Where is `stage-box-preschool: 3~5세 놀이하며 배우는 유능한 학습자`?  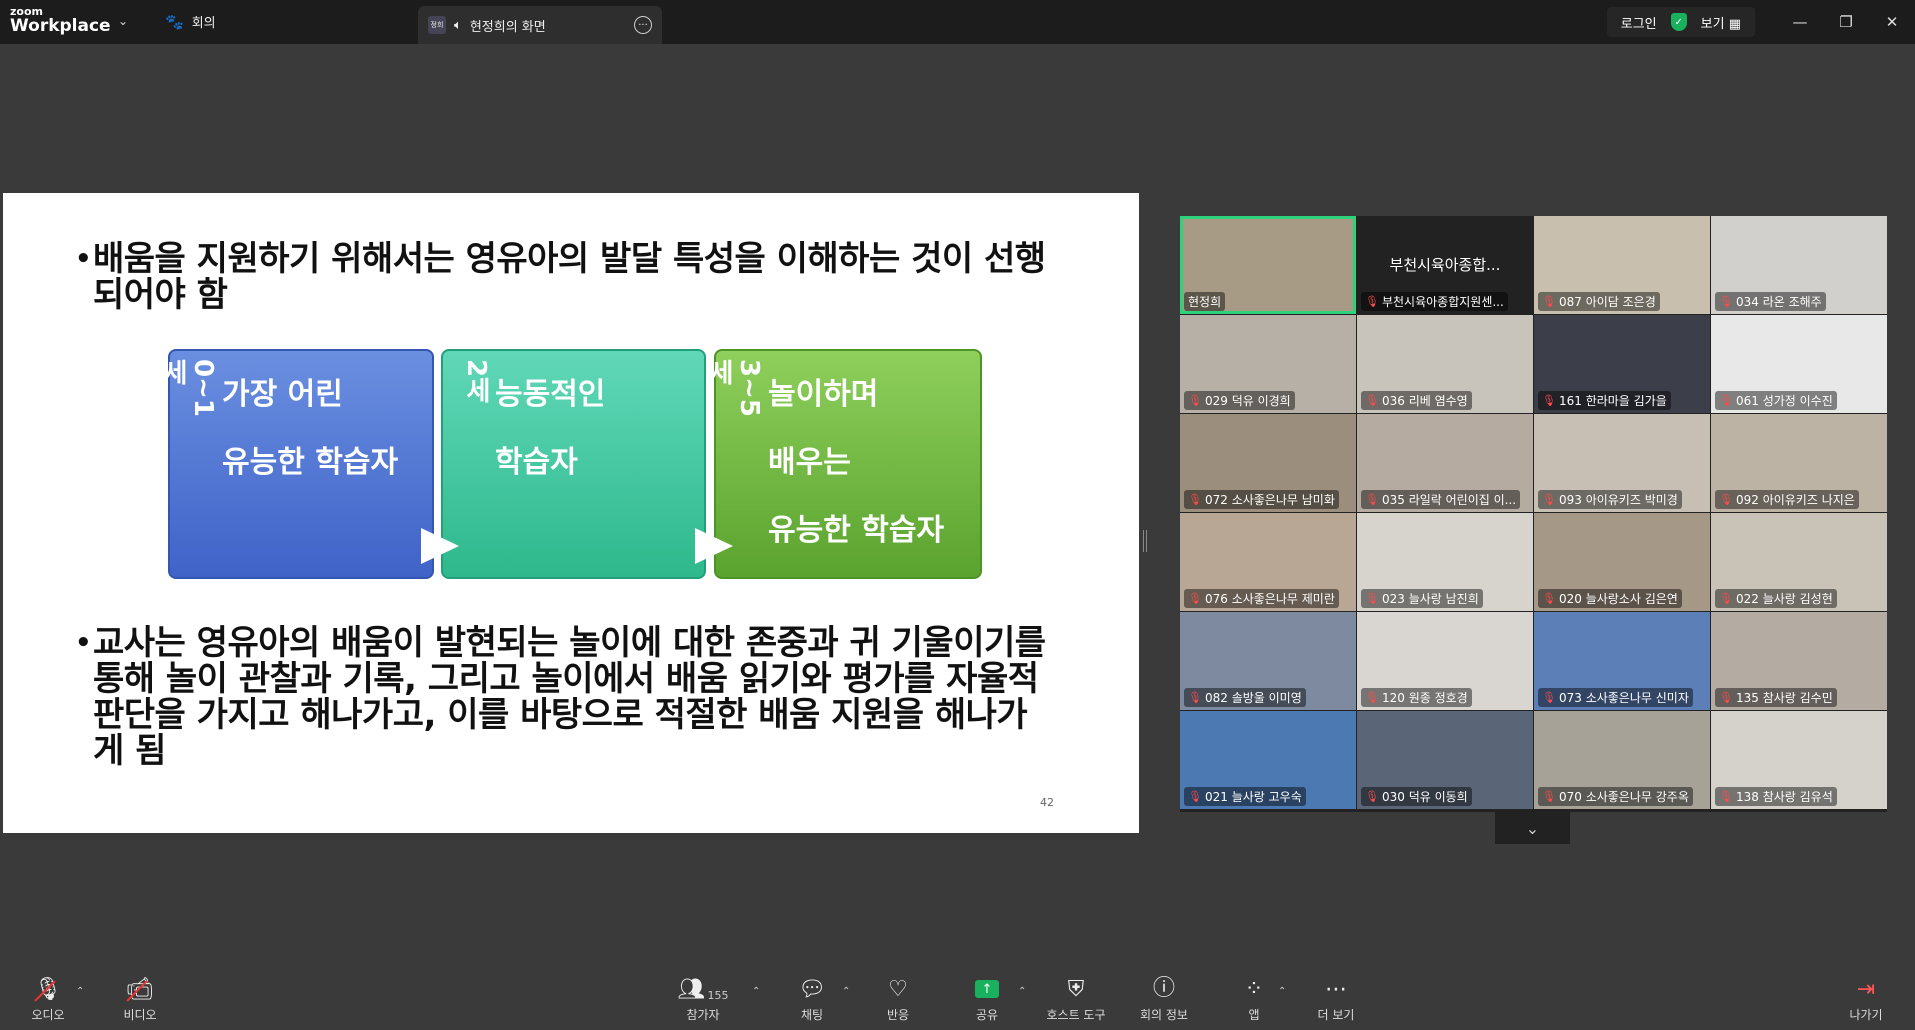 stage-box-preschool: 3~5세 놀이하며 배우는 유능한 학습자 is located at coordinates (843, 464).